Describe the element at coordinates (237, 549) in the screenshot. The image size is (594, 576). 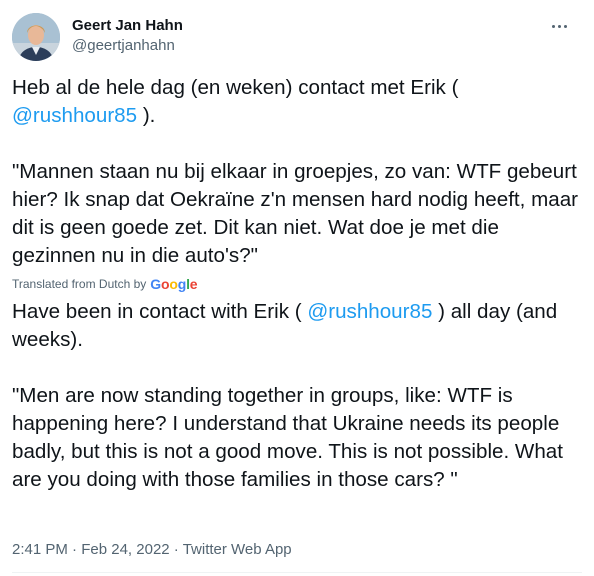
I see `tweet-source: Twitter Web App` at that location.